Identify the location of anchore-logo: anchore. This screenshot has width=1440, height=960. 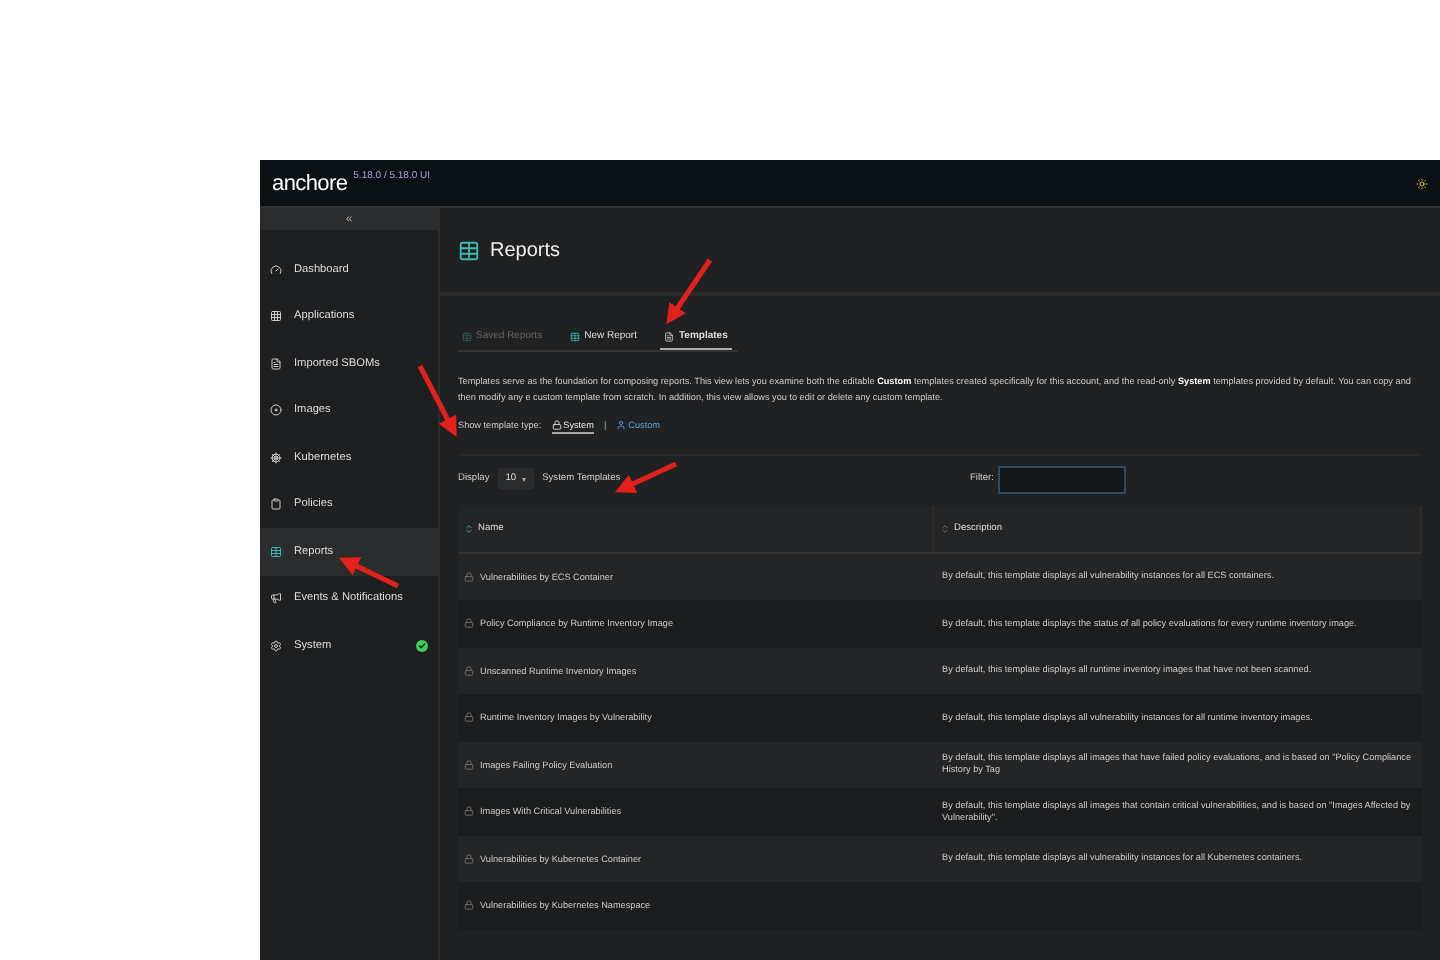
(310, 183).